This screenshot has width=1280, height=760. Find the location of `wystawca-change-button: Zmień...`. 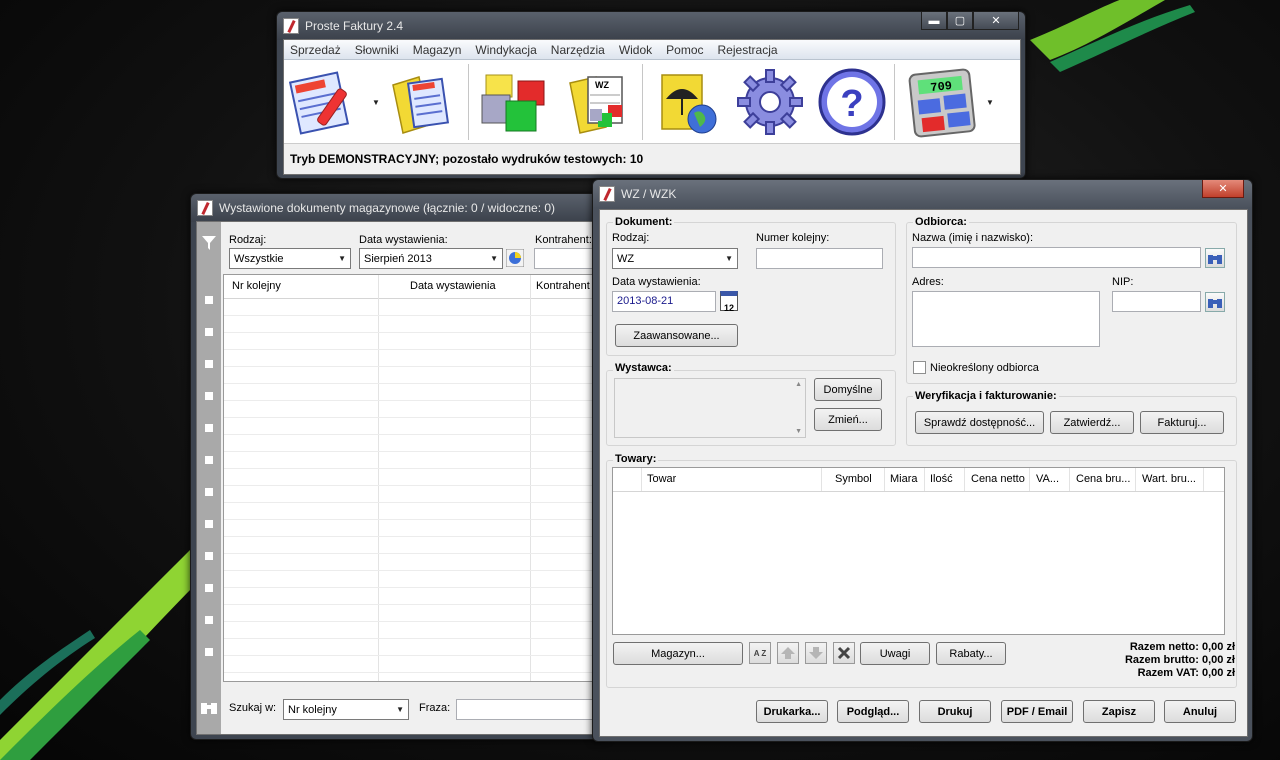

wystawca-change-button: Zmień... is located at coordinates (848, 419).